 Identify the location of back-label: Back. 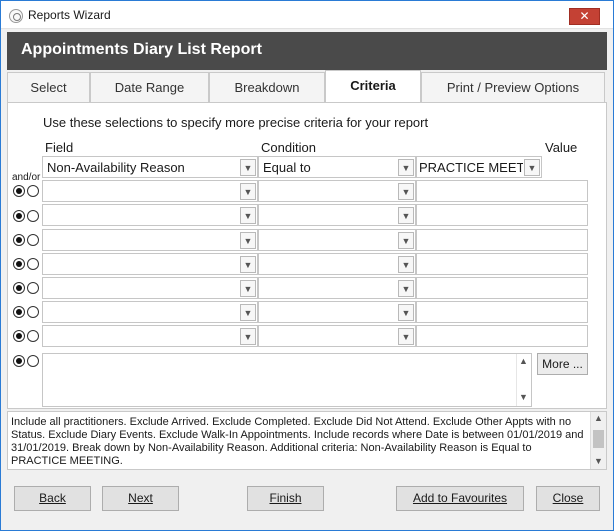
(52, 498).